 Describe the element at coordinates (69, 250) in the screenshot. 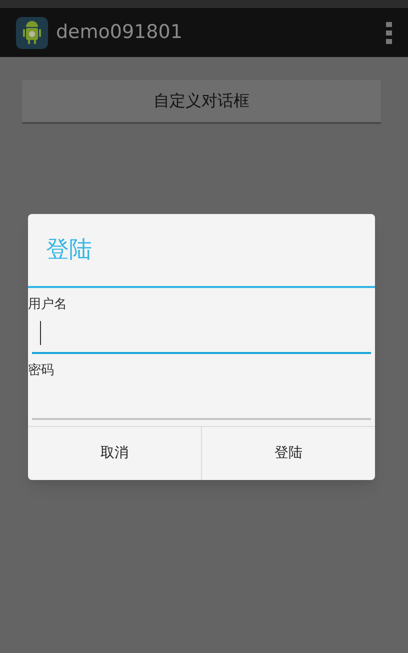

I see `dialog-title: 登陆` at that location.